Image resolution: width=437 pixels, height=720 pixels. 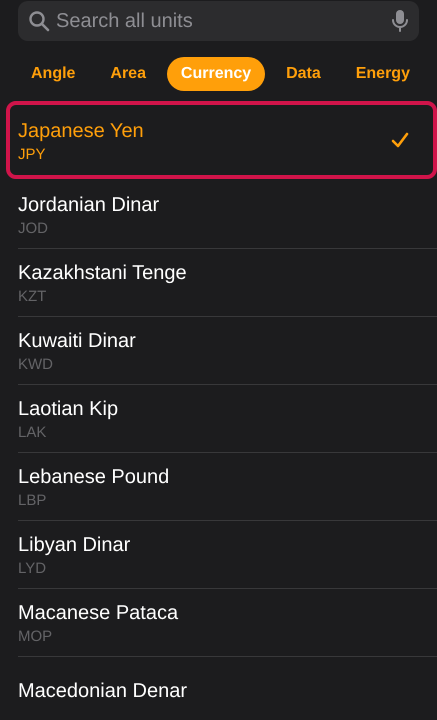 I want to click on currency-row: Macanese Pataca MOP, so click(x=227, y=623).